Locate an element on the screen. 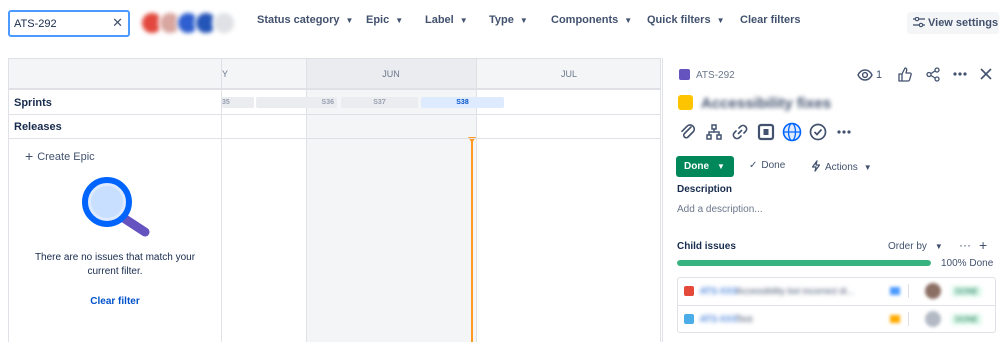 This screenshot has width=999, height=342. order-by-dropdown: Order by ▼ is located at coordinates (915, 246).